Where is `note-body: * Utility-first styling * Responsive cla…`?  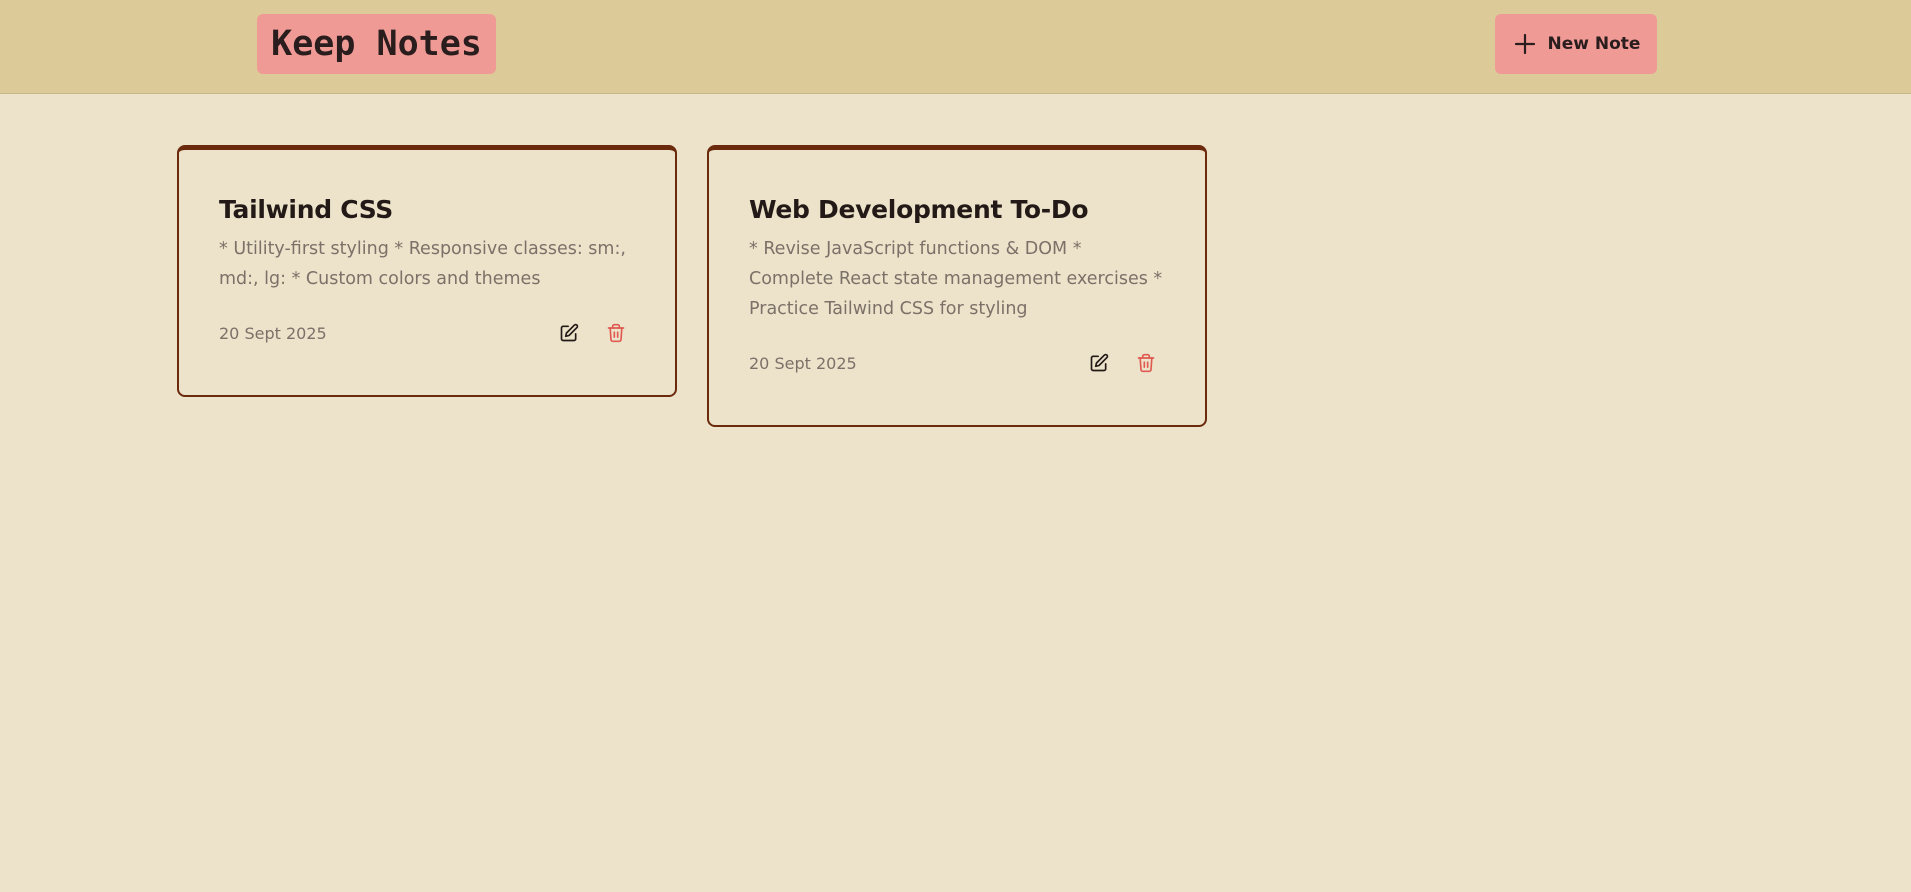
note-body: * Utility-first styling * Responsive cla… is located at coordinates (422, 264).